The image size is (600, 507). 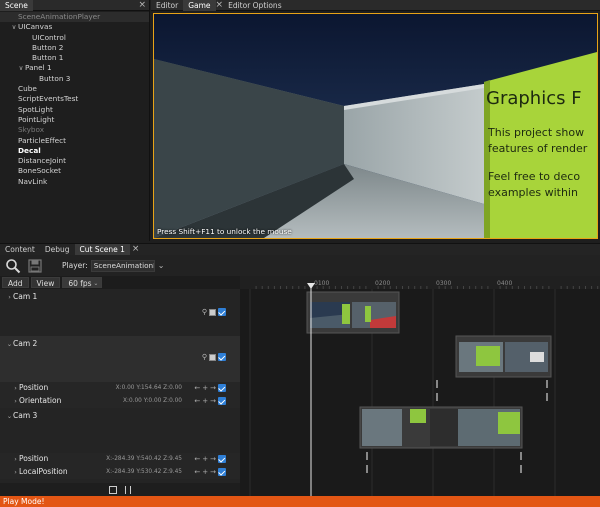 What do you see at coordinates (74, 151) in the screenshot?
I see `tree-item: Decal` at bounding box center [74, 151].